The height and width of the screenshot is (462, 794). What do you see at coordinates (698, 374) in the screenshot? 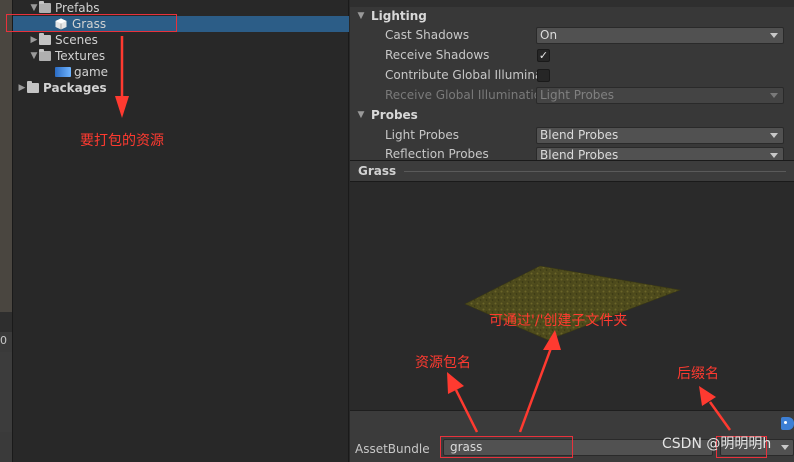
I see `annotation-suffix-name: 后缀名` at bounding box center [698, 374].